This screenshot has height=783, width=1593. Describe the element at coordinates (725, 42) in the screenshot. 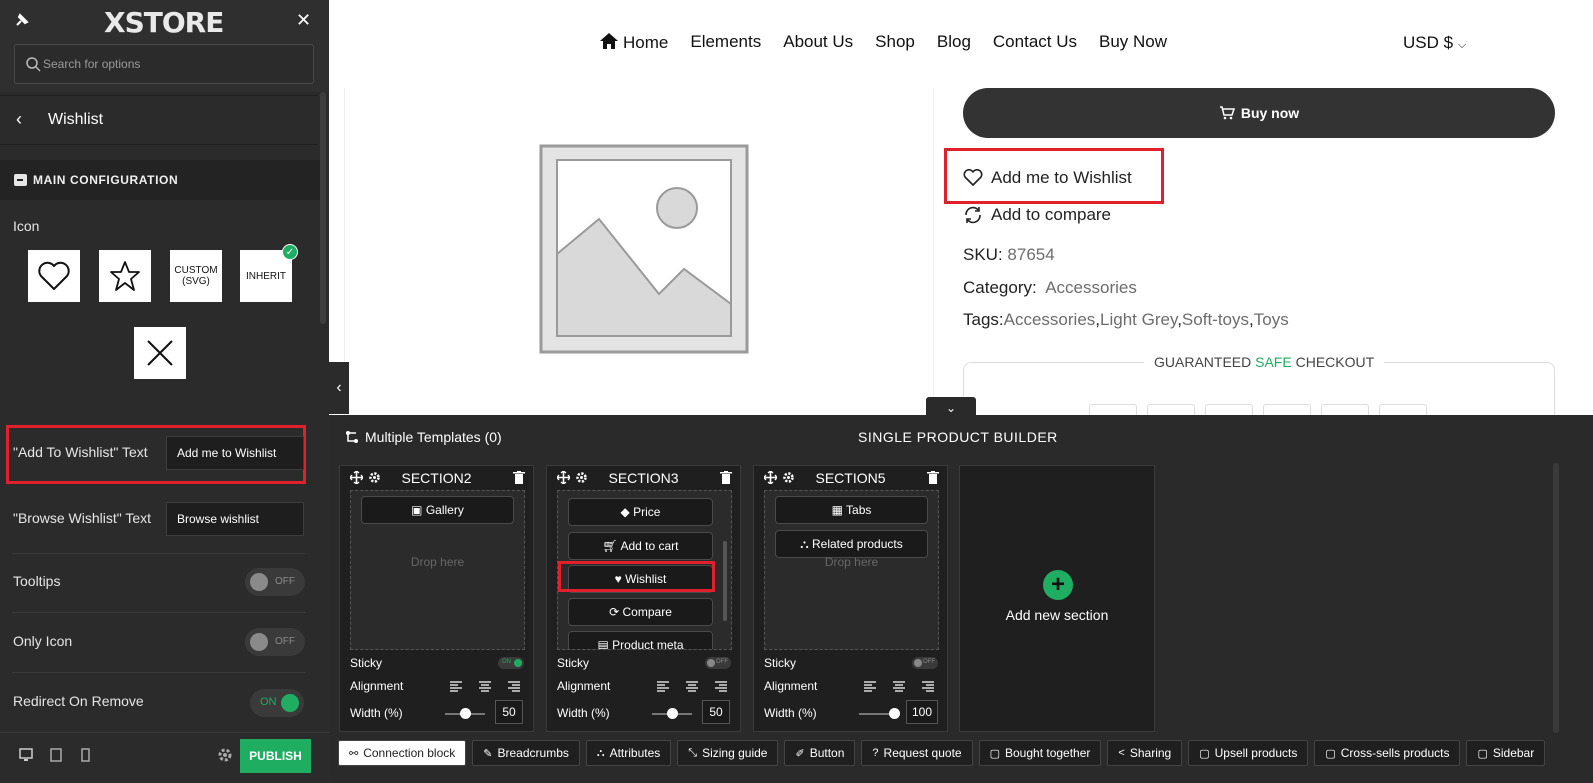

I see `nav-elements: Elements` at that location.